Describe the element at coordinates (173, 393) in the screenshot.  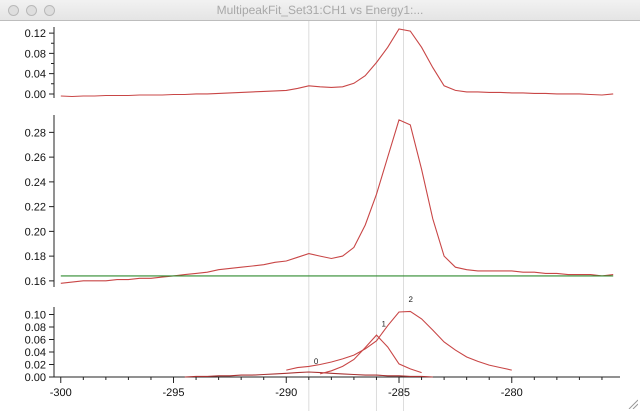
I see `tick-label: -295` at that location.